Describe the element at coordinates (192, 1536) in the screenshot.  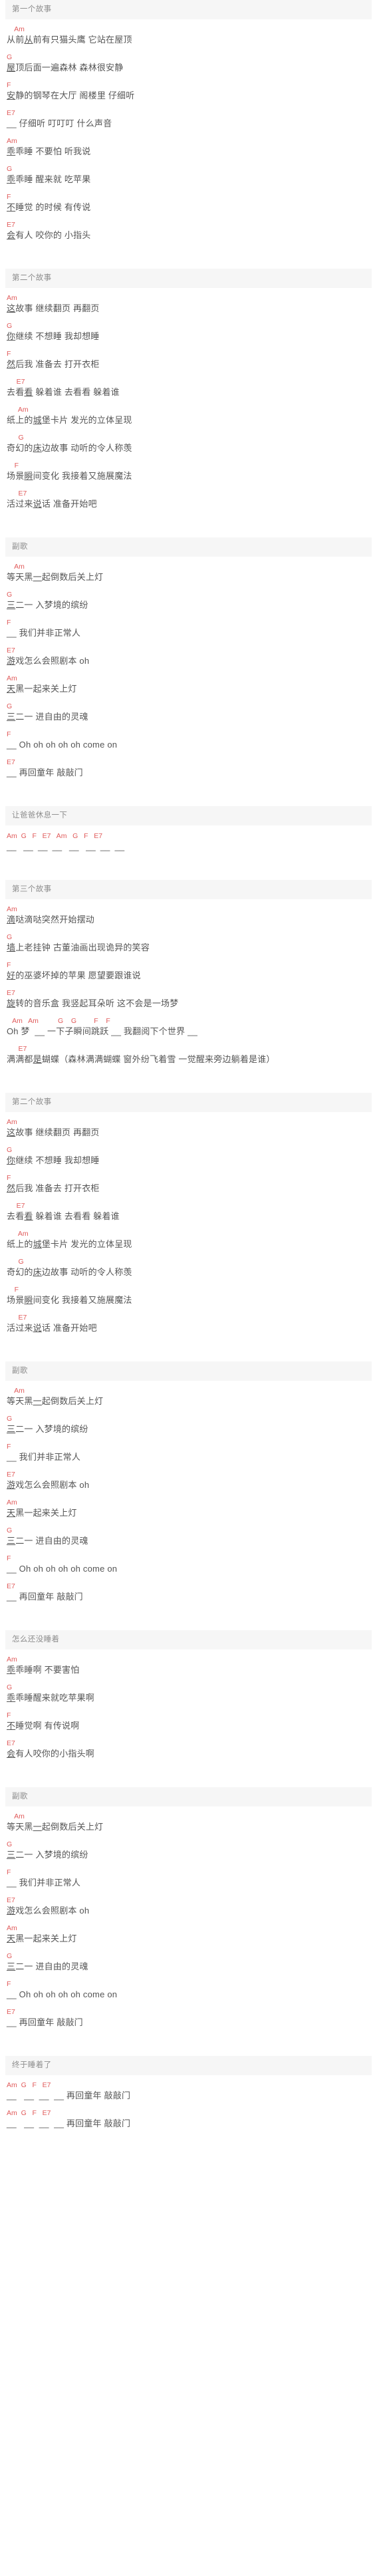
I see `lyric-line: G 三二一 进自由的灵魂` at that location.